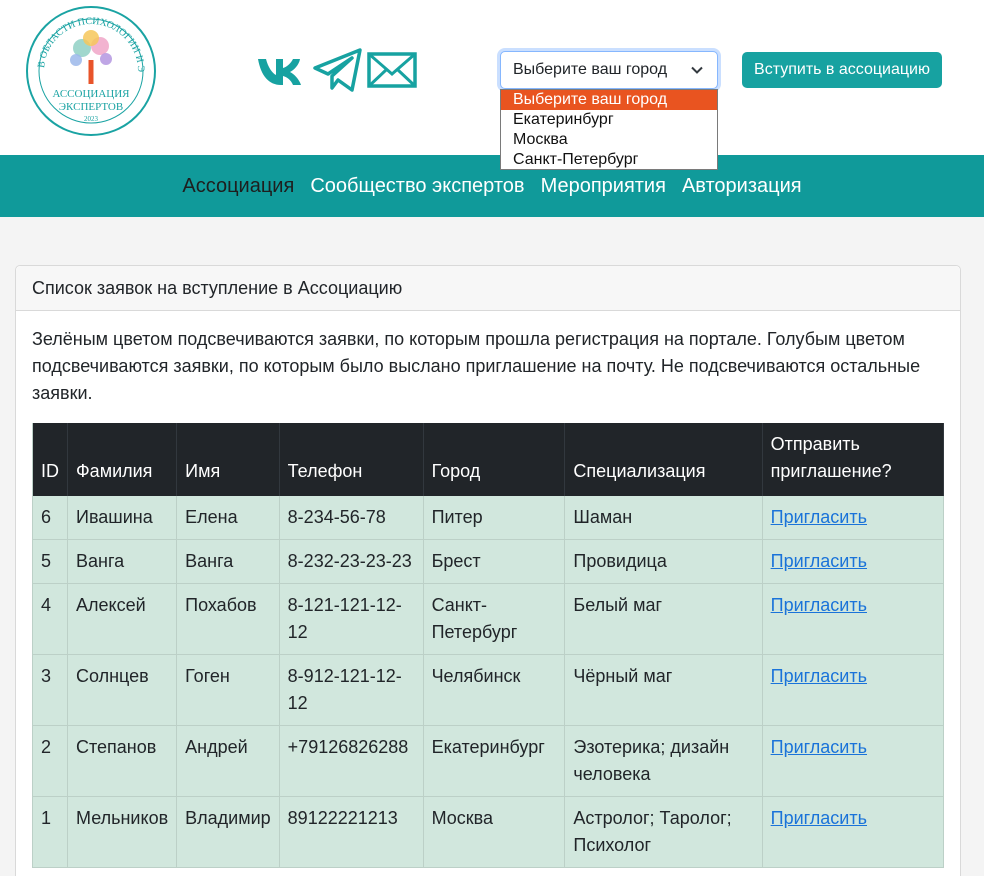 The image size is (984, 876). I want to click on cell-city: Санкт-Петербург, so click(494, 619).